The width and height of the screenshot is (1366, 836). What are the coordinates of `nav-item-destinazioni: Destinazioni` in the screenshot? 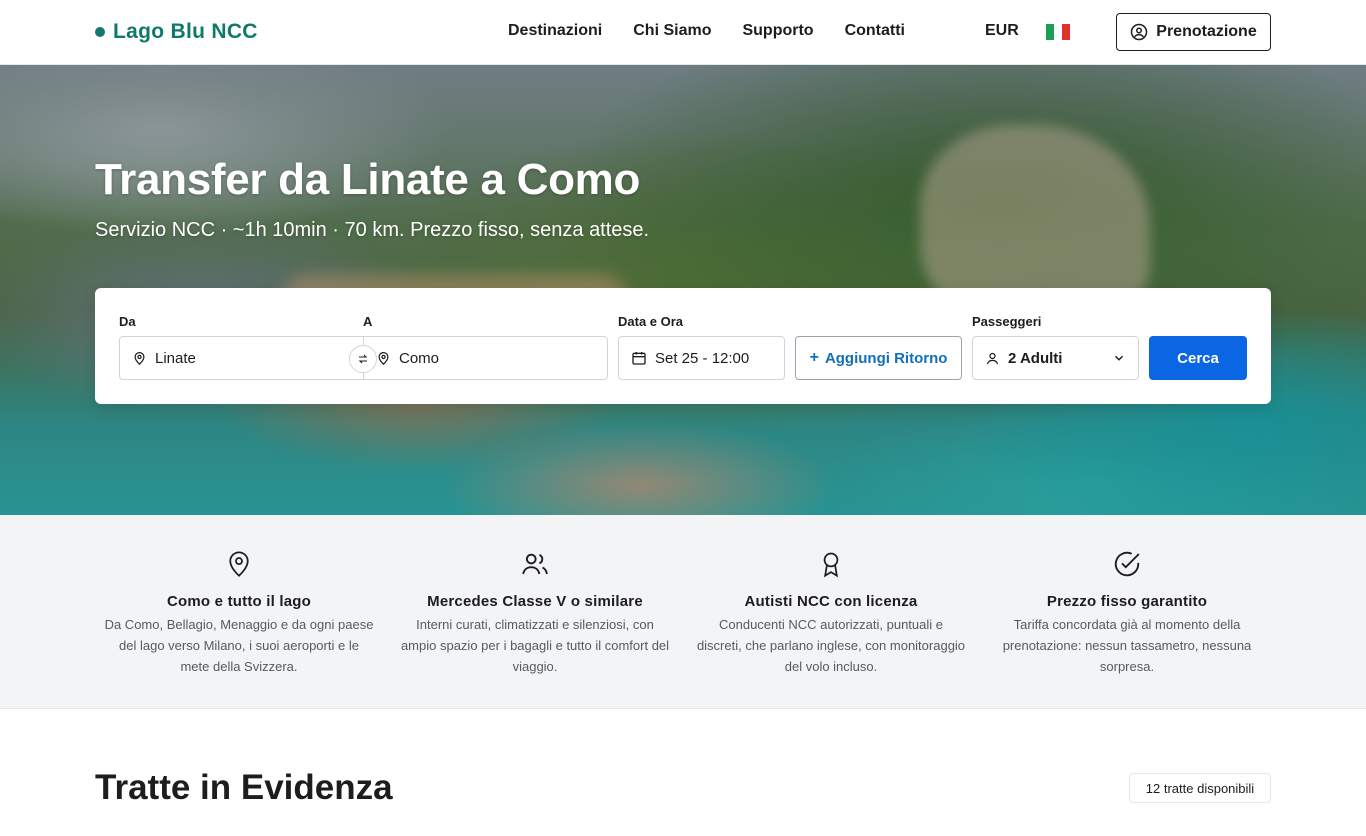 It's located at (555, 31).